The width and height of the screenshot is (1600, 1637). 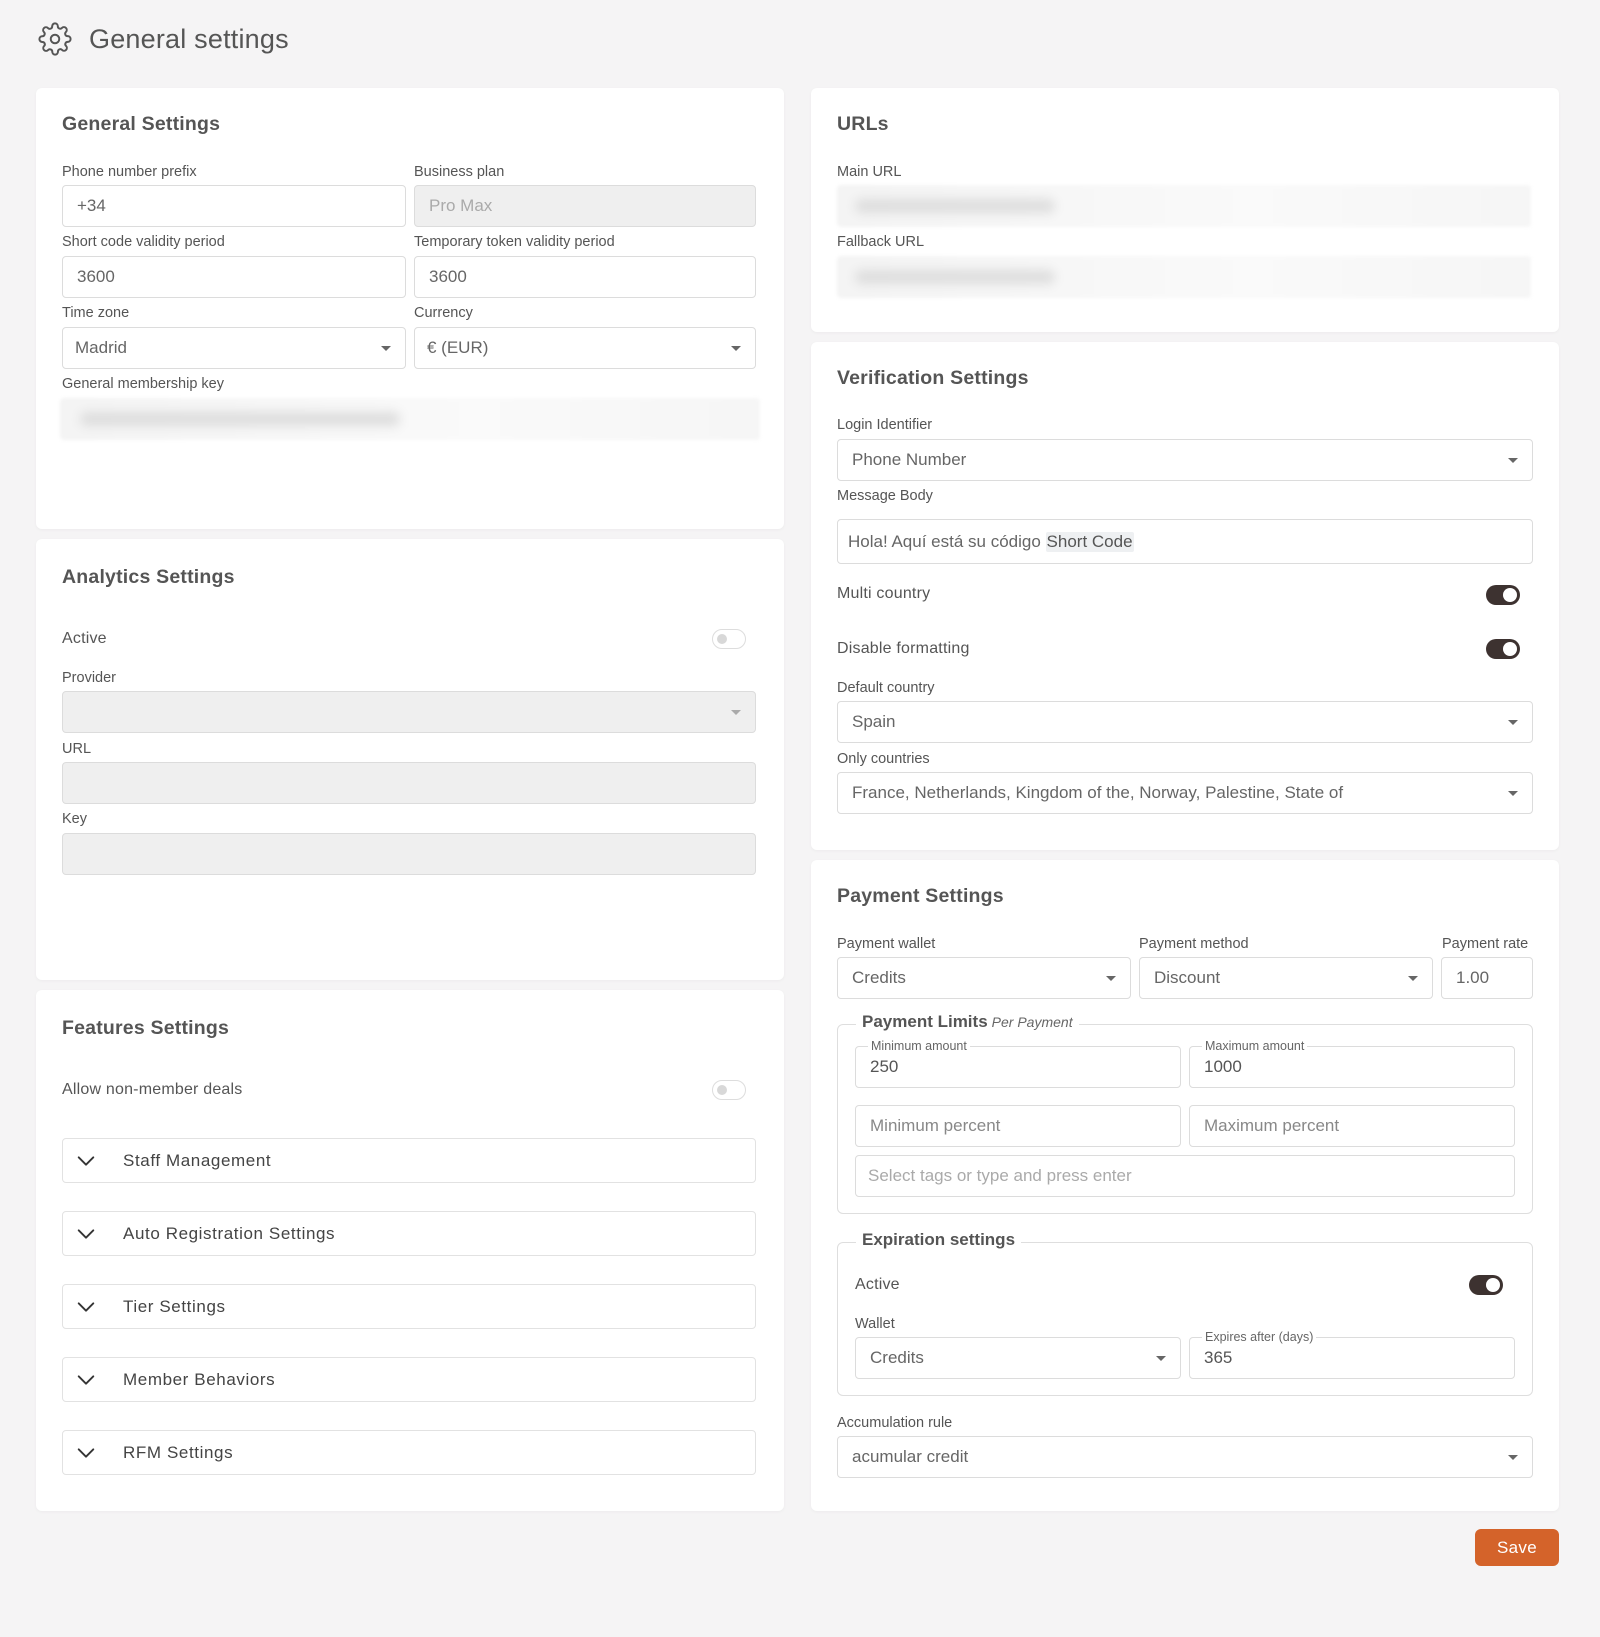 What do you see at coordinates (409, 1160) in the screenshot?
I see `accordion-staff-management: Staff Management` at bounding box center [409, 1160].